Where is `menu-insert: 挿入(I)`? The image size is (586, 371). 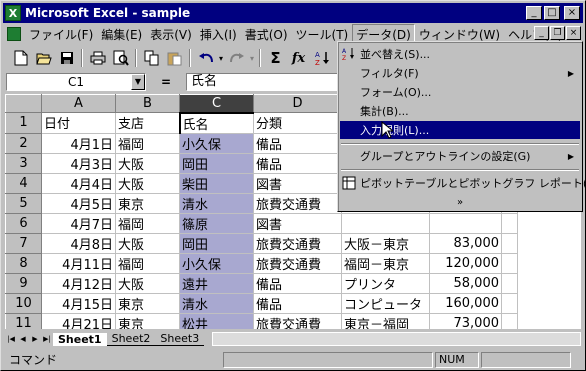
menu-insert: 挿入(I) is located at coordinates (218, 34).